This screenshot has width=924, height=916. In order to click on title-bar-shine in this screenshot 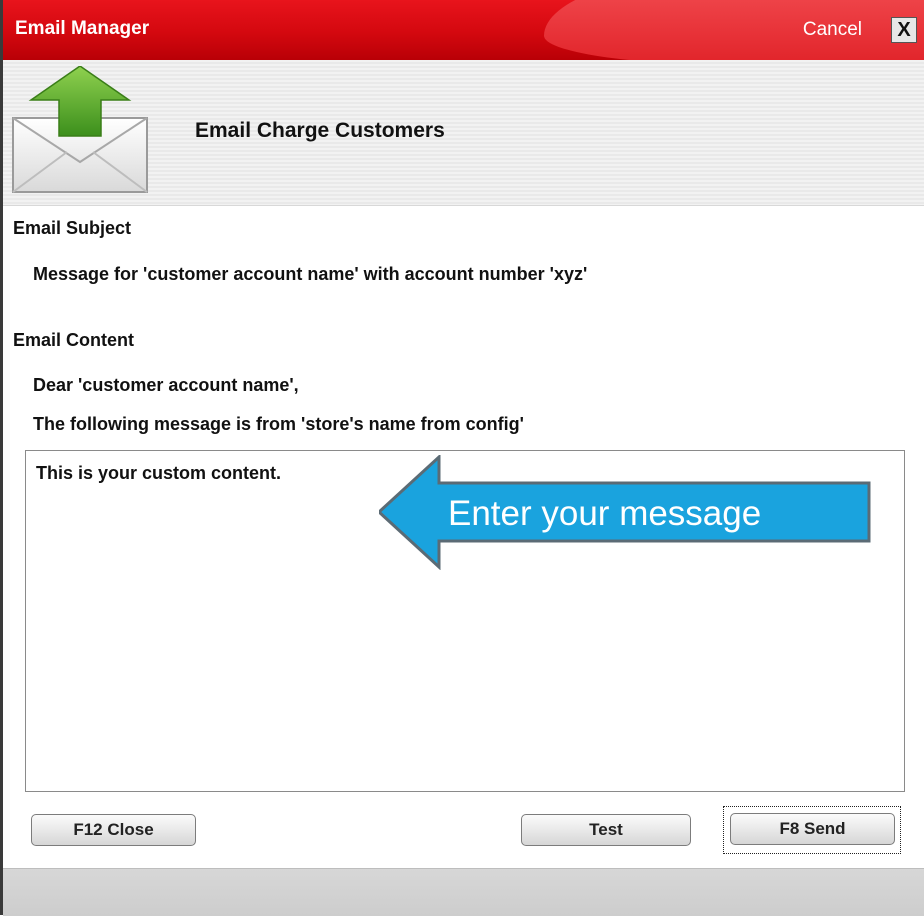, I will do `click(734, 30)`.